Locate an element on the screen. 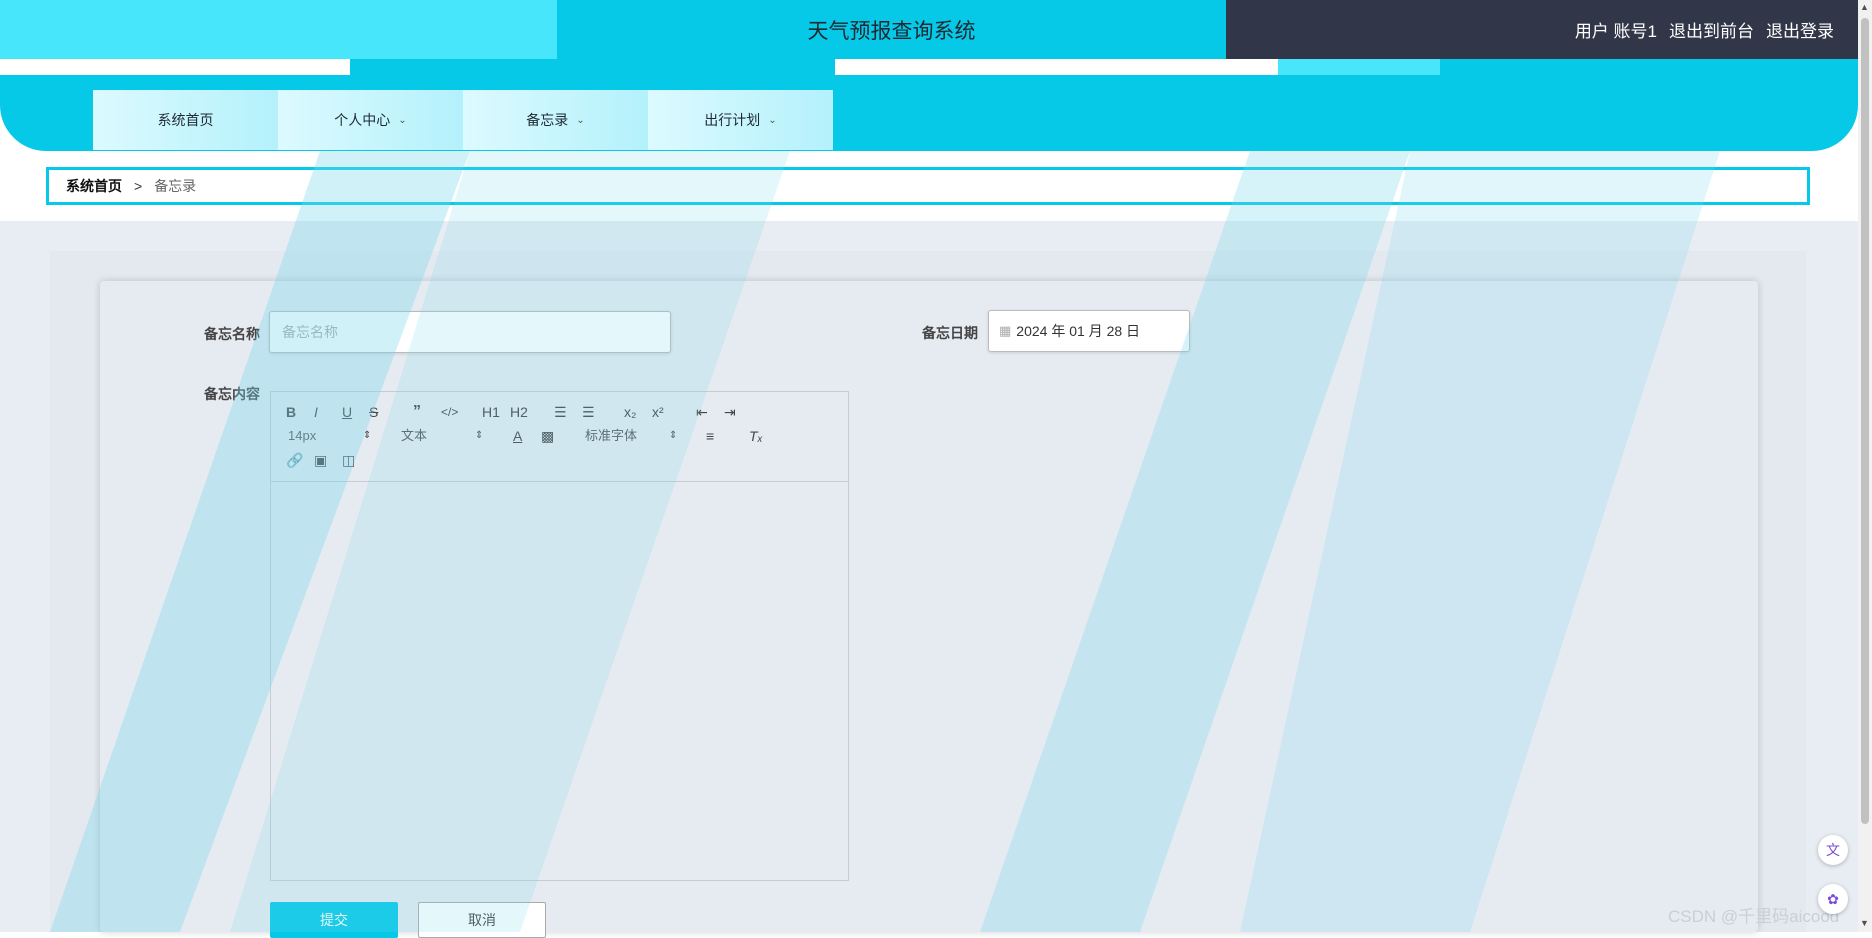  main-nav: 系统首页 个人中心 ⌄ 备忘录 ⌄ 出行计划 ⌄ is located at coordinates (463, 120).